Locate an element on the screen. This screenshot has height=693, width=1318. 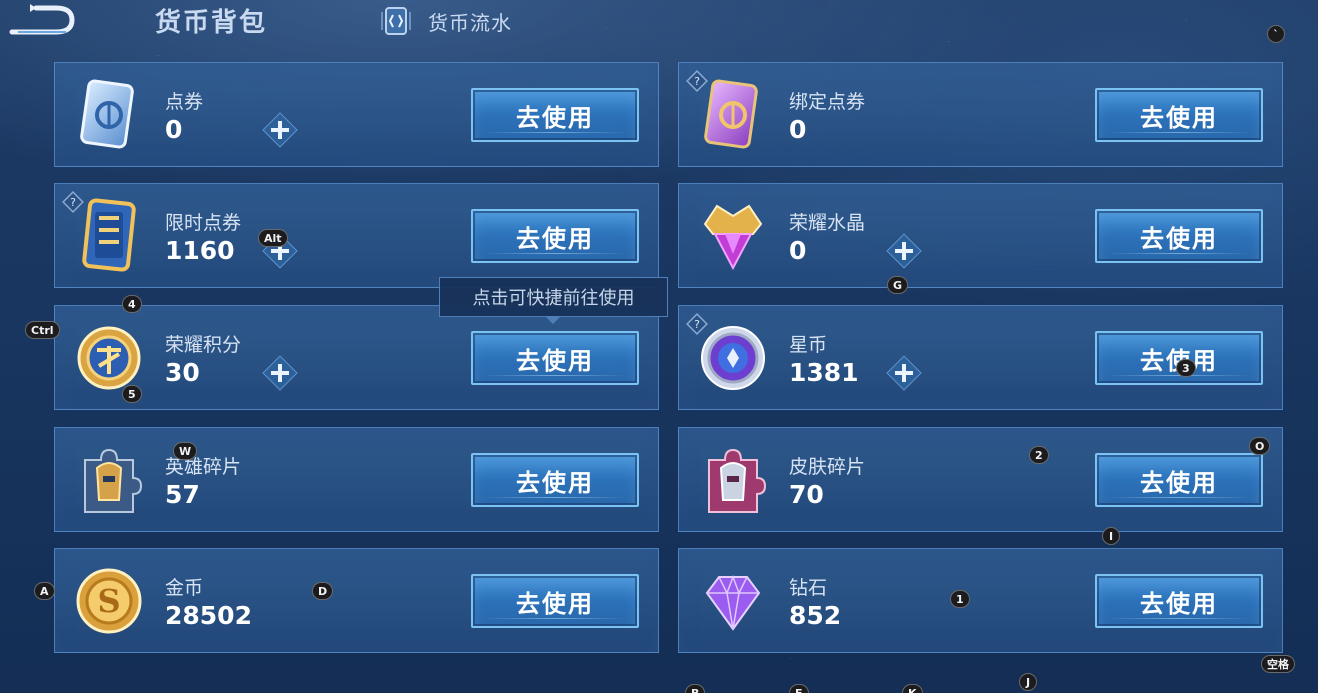
back-button is located at coordinates (41, 19).